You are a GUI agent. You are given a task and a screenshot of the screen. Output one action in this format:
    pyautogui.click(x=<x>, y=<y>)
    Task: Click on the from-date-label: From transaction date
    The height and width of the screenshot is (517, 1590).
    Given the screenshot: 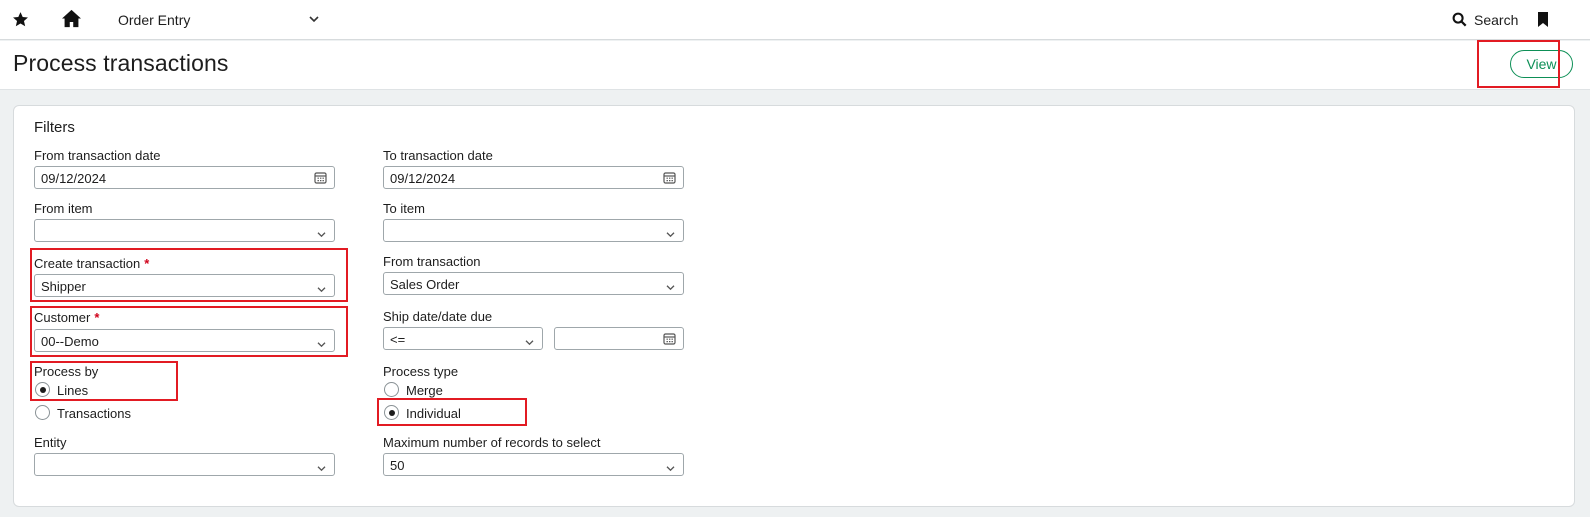 What is the action you would take?
    pyautogui.click(x=97, y=155)
    